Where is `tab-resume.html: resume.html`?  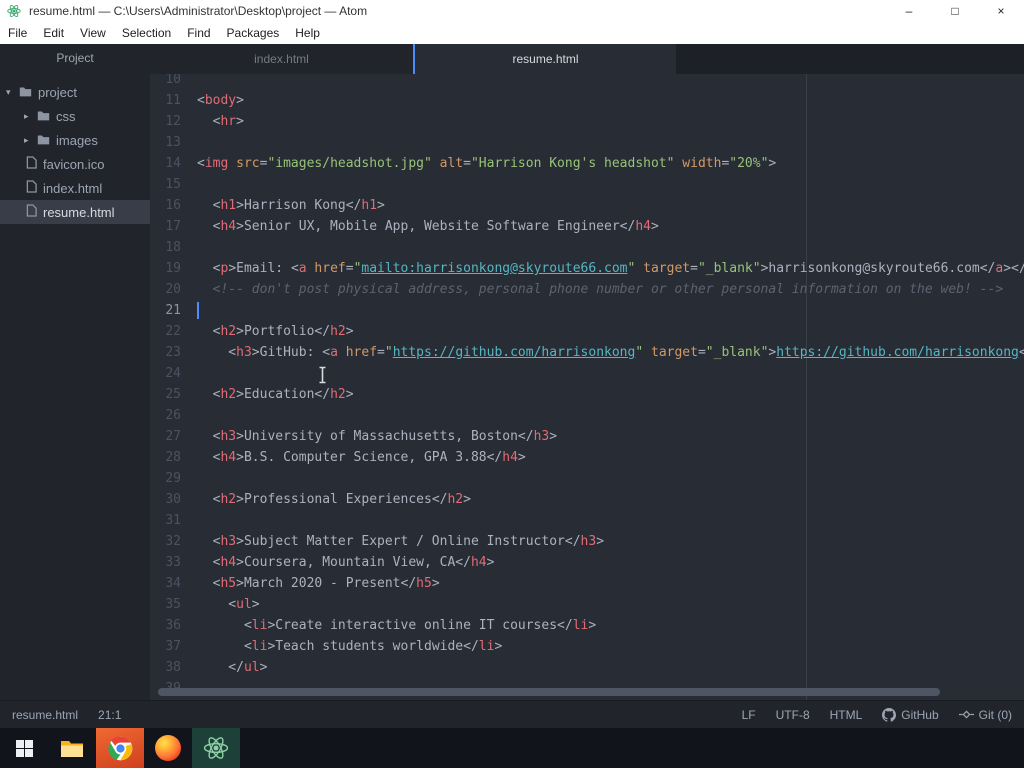 tab-resume.html: resume.html is located at coordinates (544, 59).